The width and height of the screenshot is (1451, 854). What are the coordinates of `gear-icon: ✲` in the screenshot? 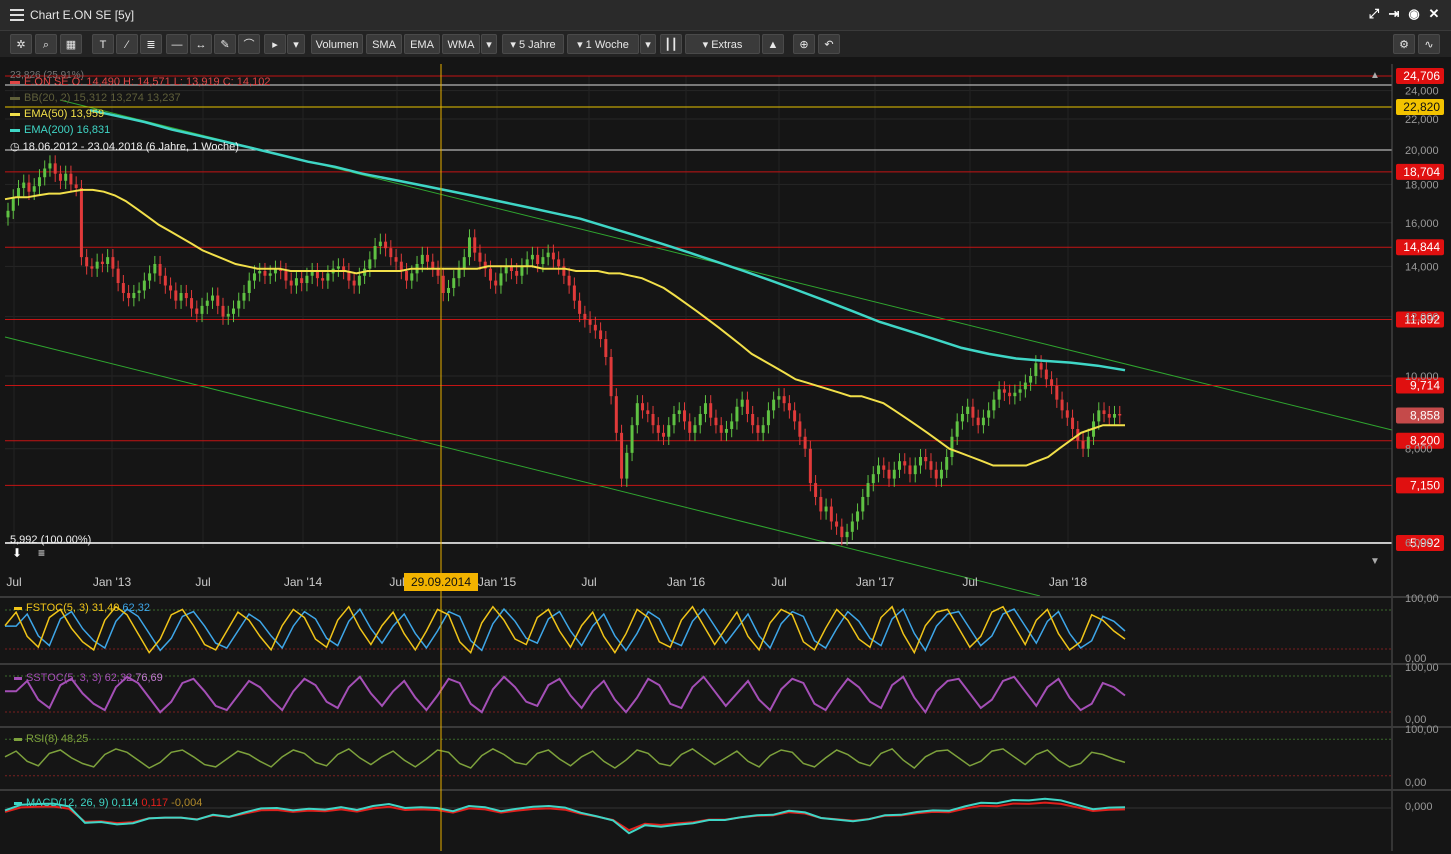 It's located at (21, 44).